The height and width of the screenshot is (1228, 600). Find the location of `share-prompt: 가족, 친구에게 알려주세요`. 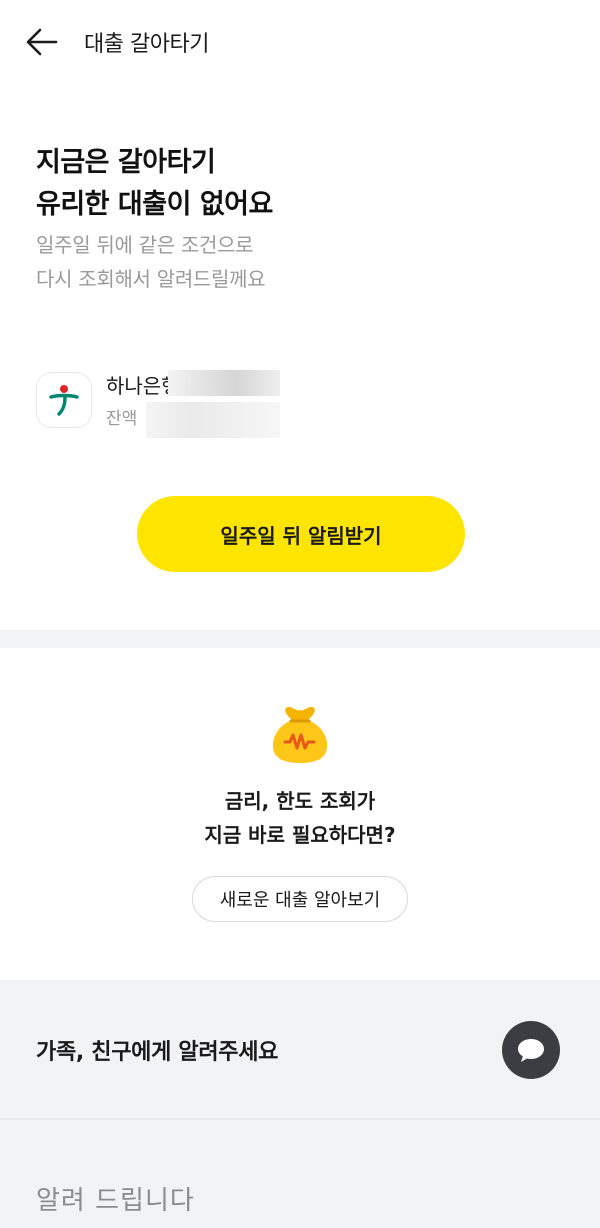

share-prompt: 가족, 친구에게 알려주세요 is located at coordinates (157, 1052).